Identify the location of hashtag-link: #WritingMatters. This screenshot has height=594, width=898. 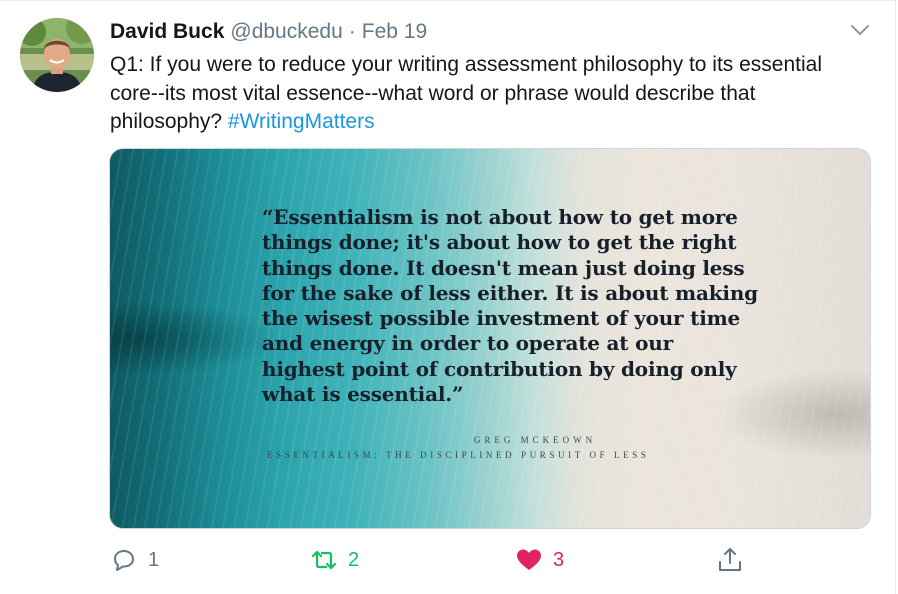
(301, 121).